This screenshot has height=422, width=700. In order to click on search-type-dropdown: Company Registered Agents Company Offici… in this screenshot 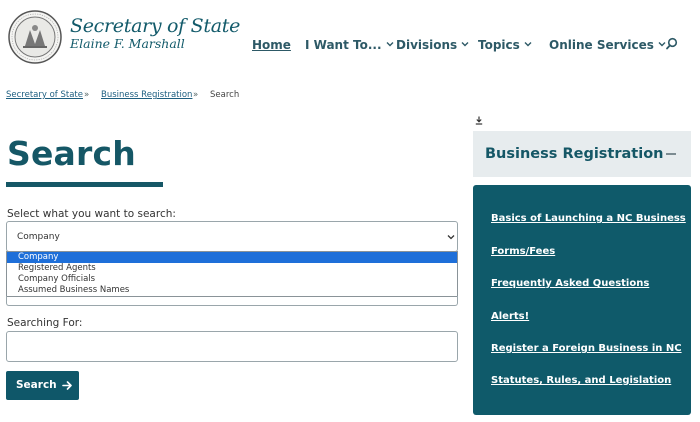, I will do `click(232, 274)`.